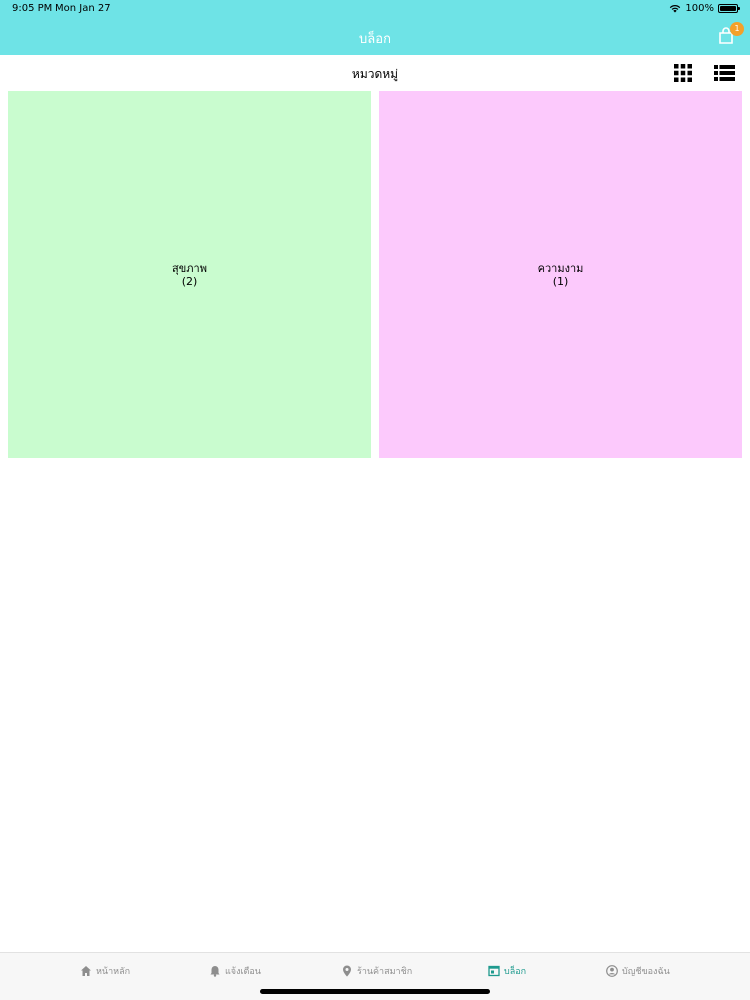  I want to click on status-right: 100%, so click(704, 8).